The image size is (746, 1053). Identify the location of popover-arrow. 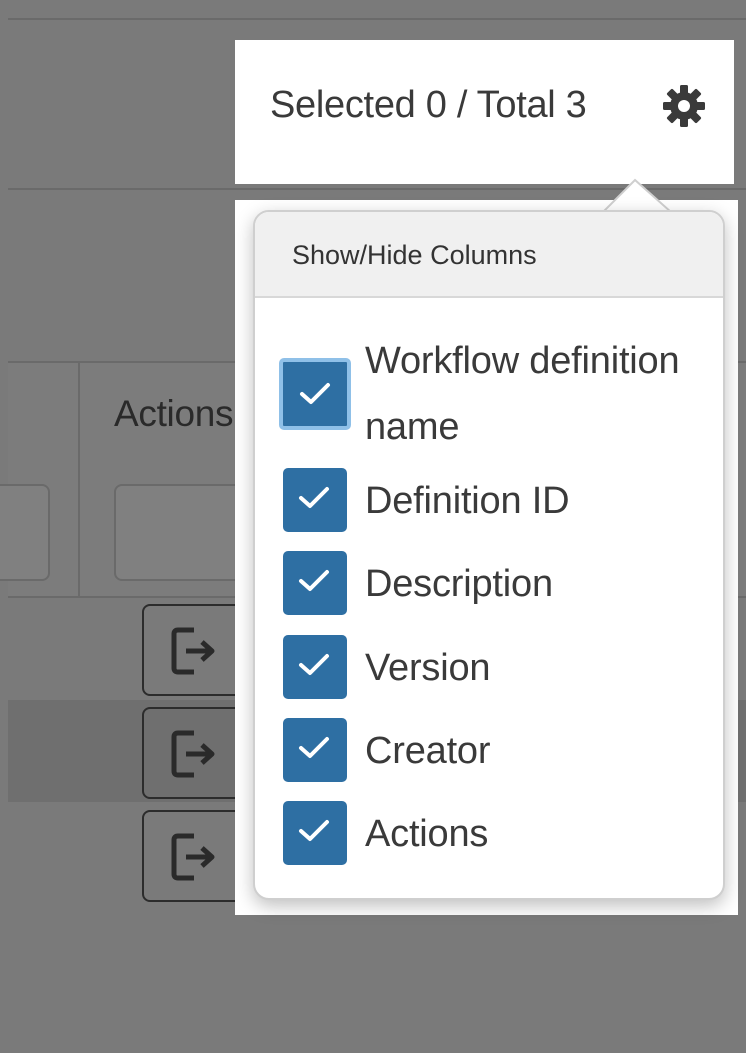
(638, 196).